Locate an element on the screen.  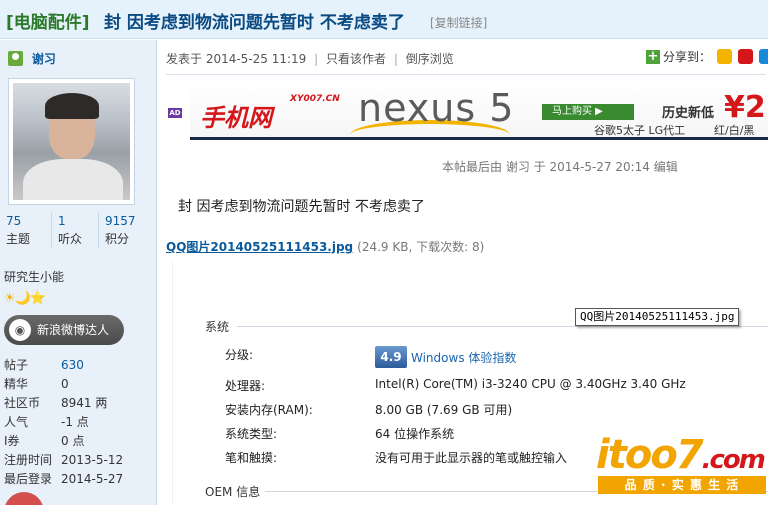
profile-value: 2013-5-12 is located at coordinates (92, 460).